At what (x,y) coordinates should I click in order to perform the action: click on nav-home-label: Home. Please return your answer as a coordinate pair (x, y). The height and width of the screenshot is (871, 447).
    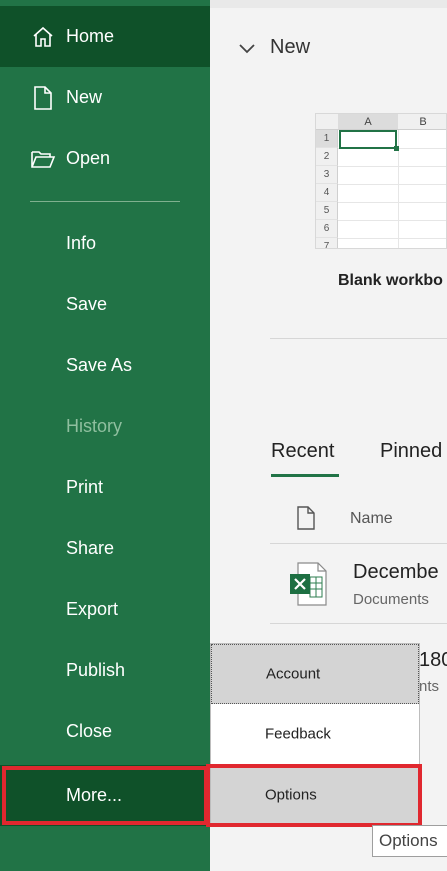
    Looking at the image, I should click on (90, 36).